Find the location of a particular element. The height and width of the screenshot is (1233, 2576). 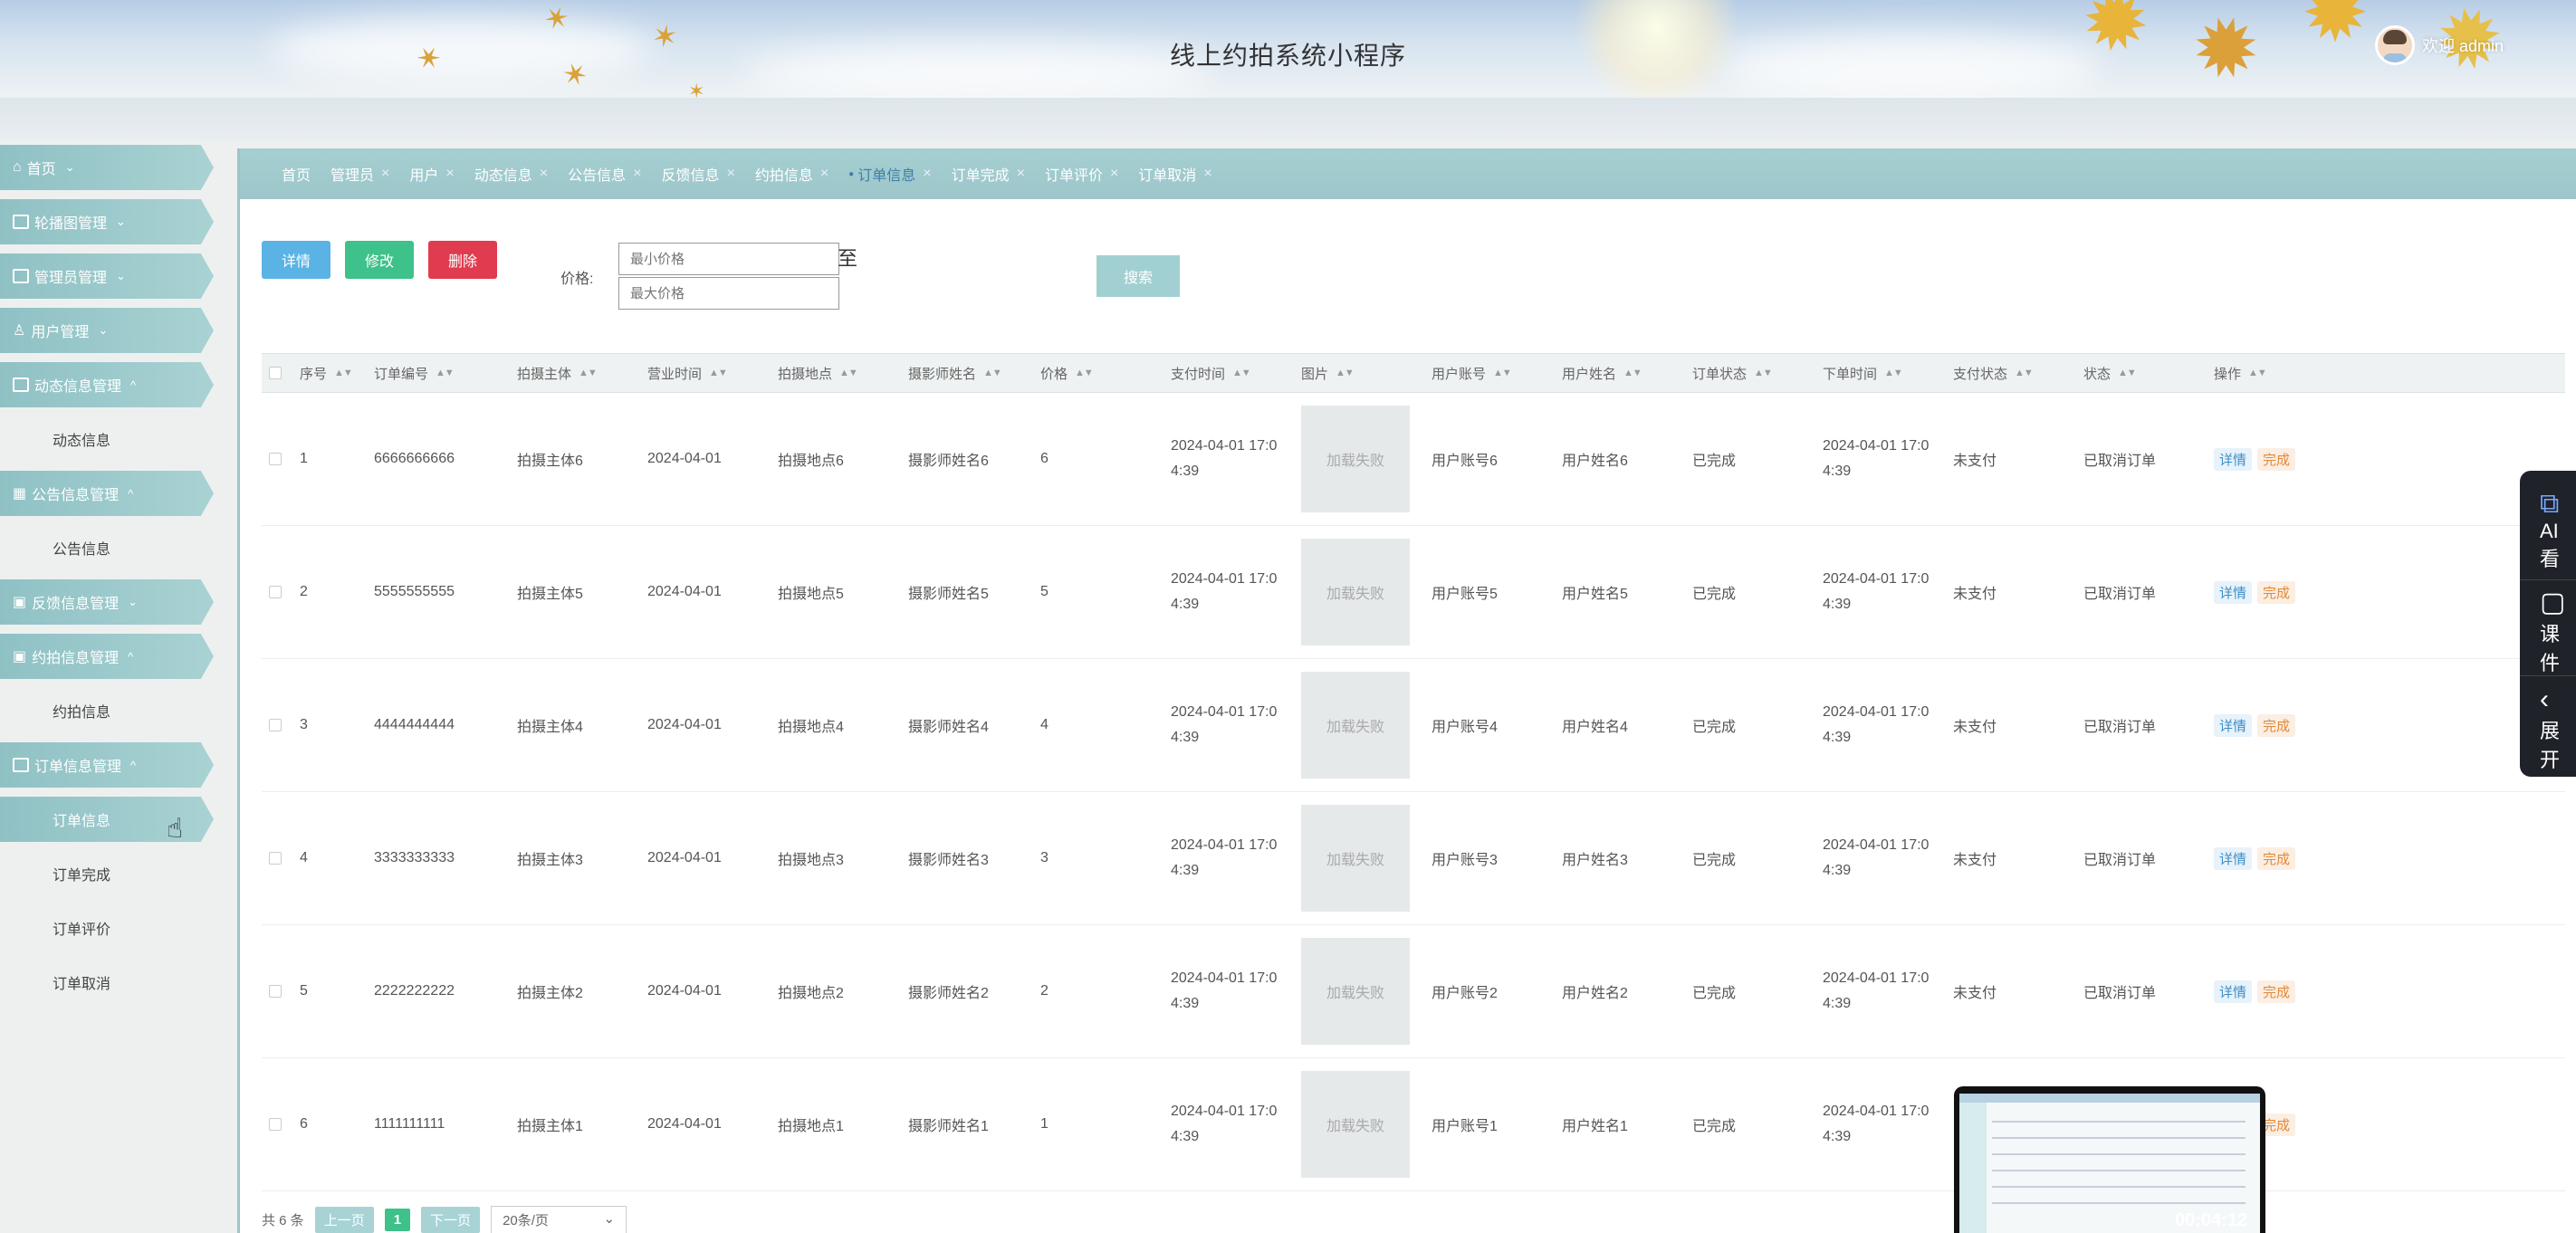

column-header: 图片 ▲▼ is located at coordinates (1366, 373).